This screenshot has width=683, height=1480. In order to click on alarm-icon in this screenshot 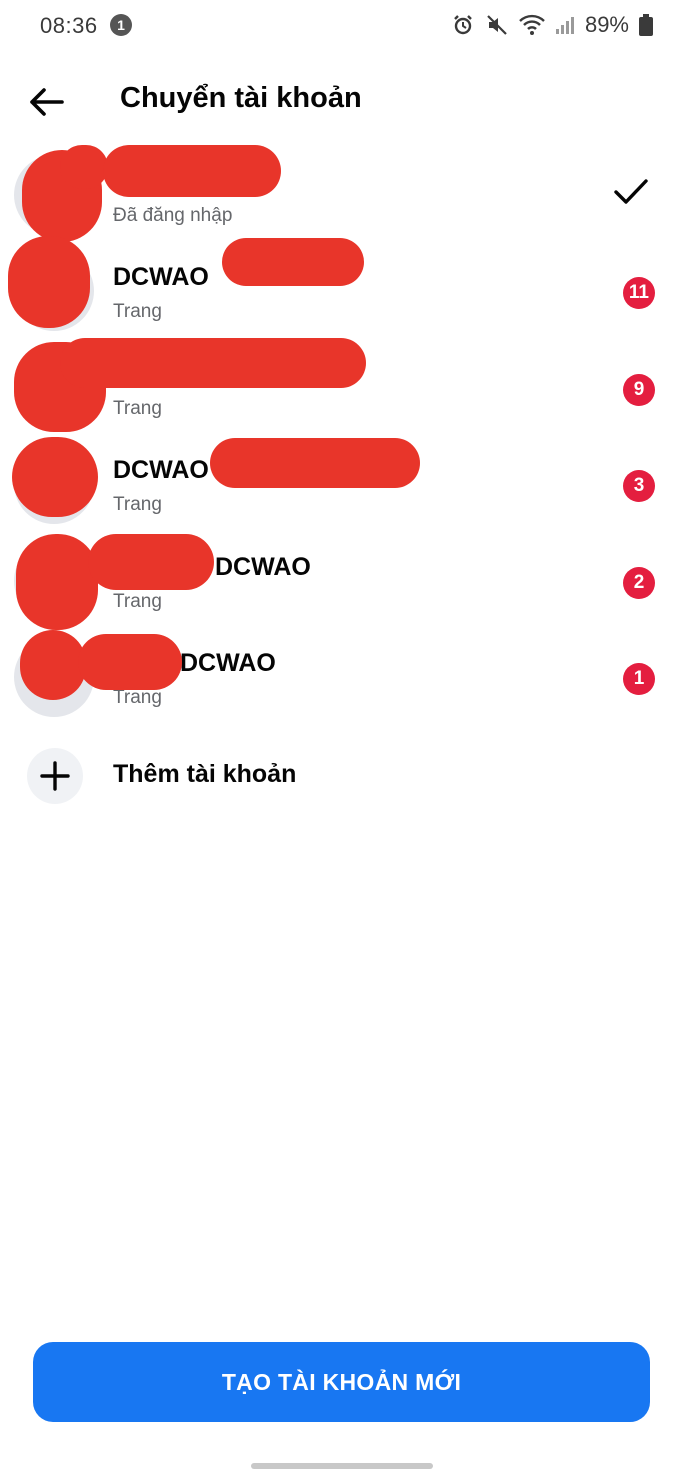, I will do `click(463, 25)`.